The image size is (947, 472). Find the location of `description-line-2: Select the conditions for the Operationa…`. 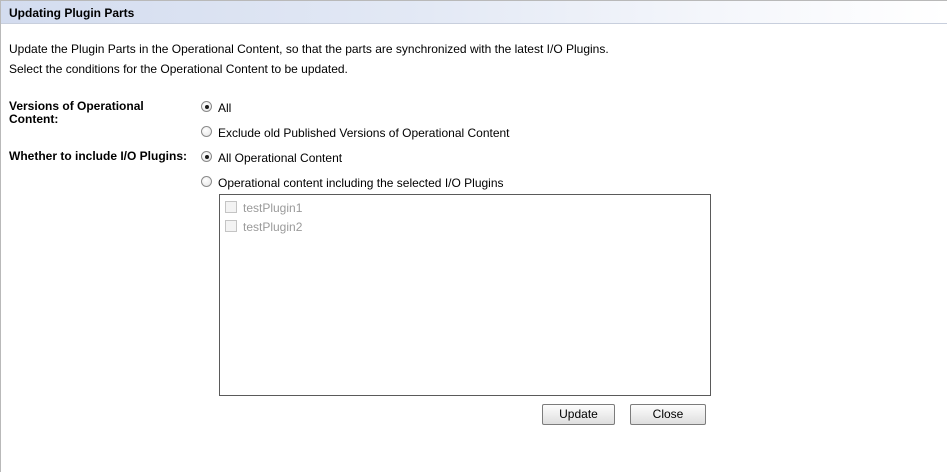

description-line-2: Select the conditions for the Operationa… is located at coordinates (178, 69).